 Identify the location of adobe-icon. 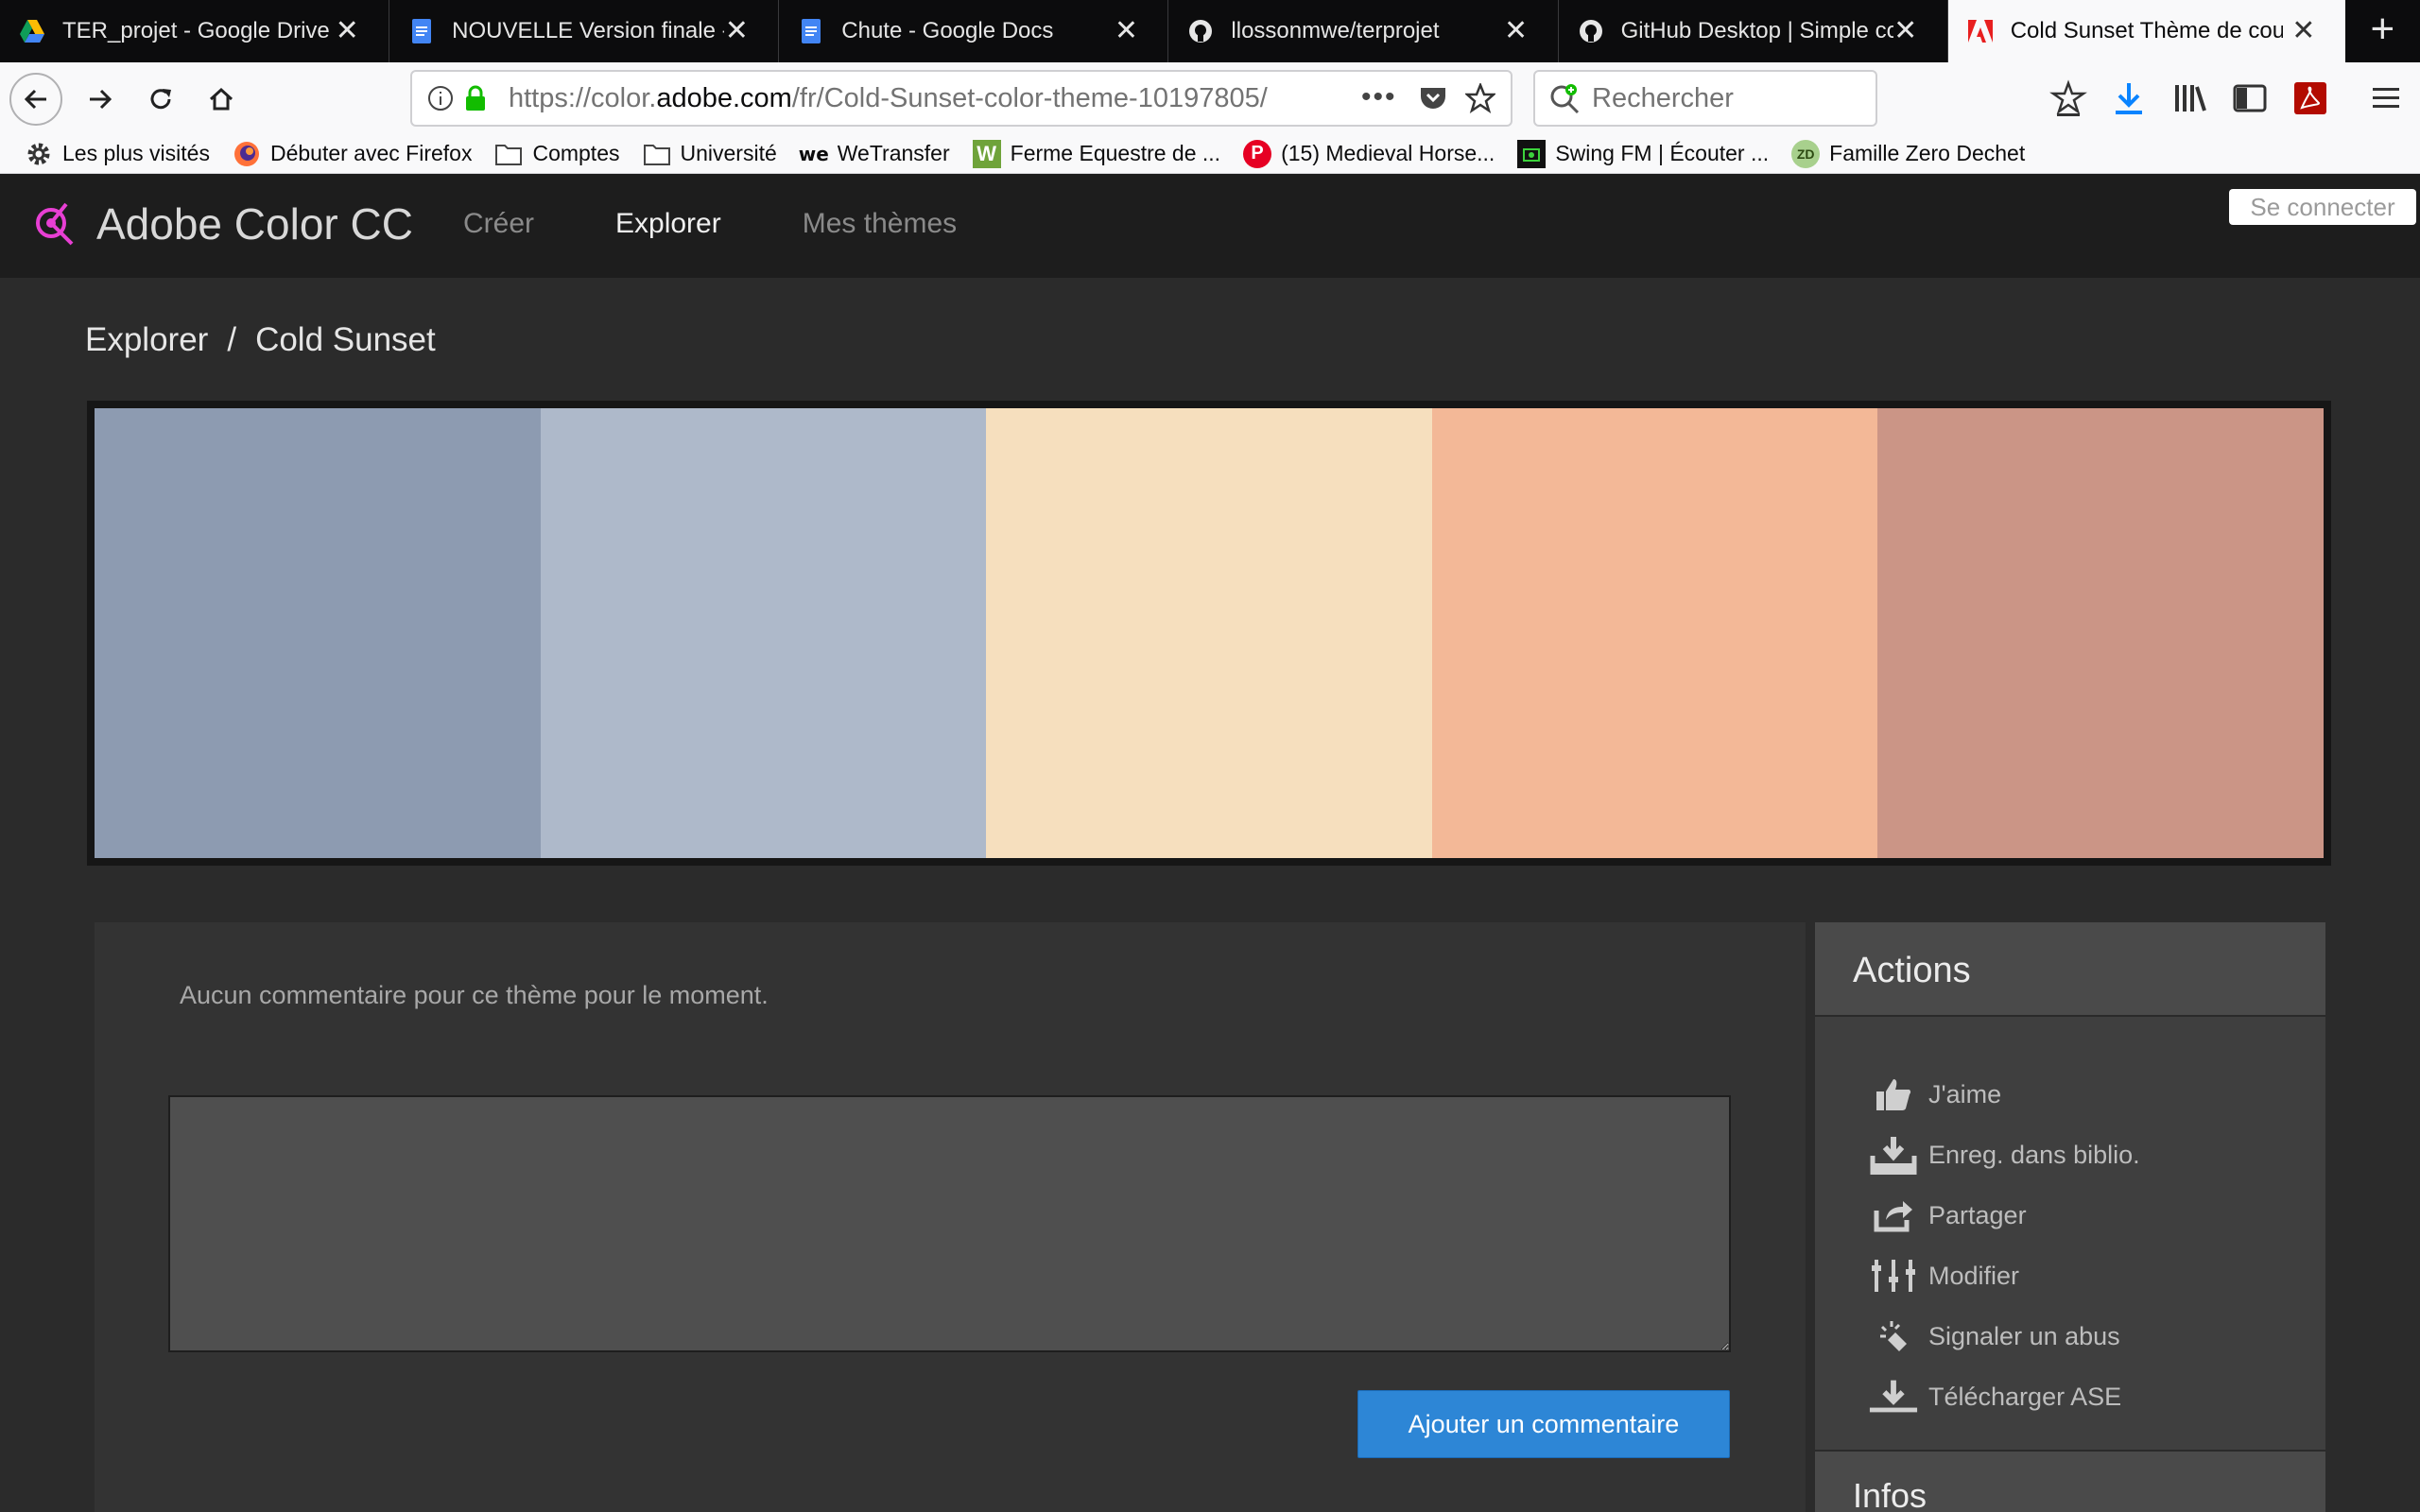
(1980, 31).